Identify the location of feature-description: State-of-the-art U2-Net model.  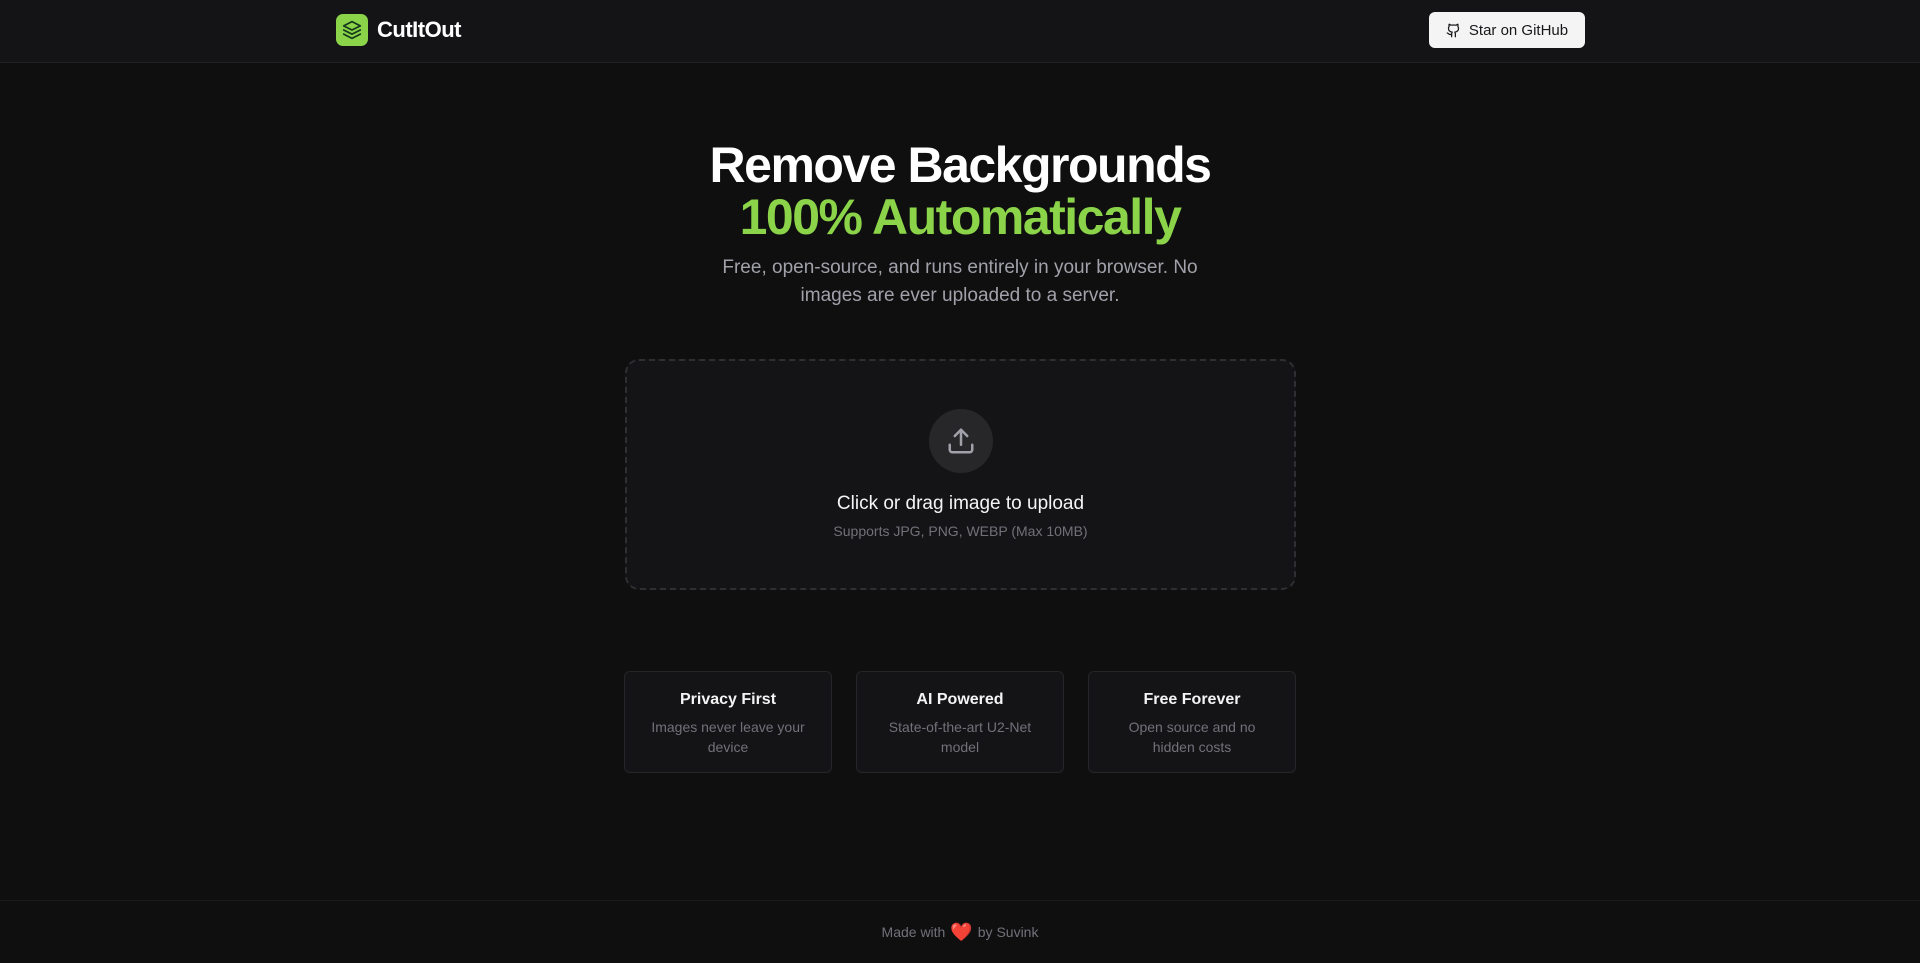
(960, 737).